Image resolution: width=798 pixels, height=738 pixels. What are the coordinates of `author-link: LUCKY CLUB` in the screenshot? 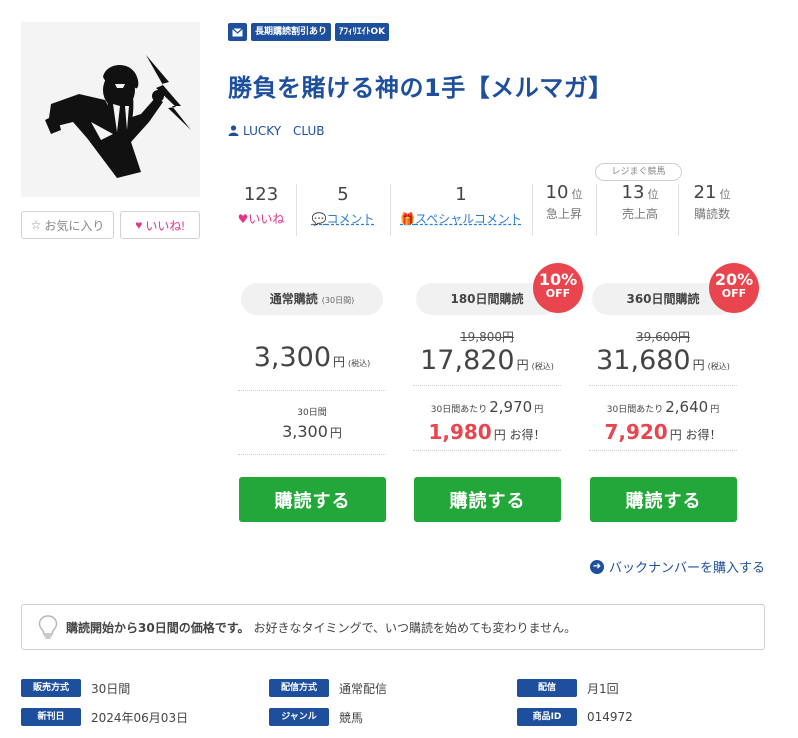 It's located at (276, 130).